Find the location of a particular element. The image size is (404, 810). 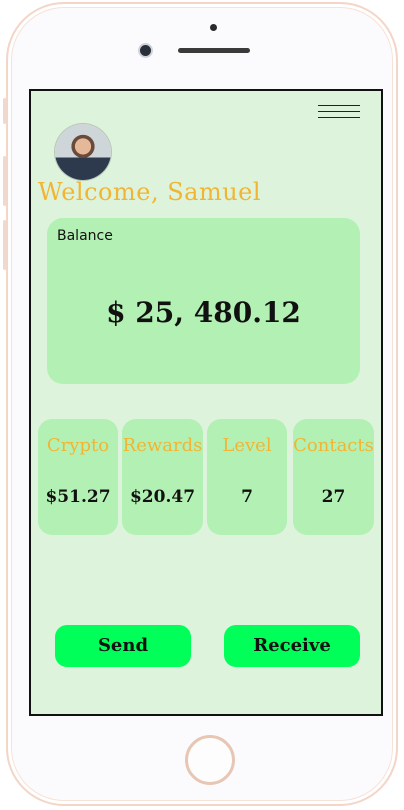

home-button is located at coordinates (210, 760).